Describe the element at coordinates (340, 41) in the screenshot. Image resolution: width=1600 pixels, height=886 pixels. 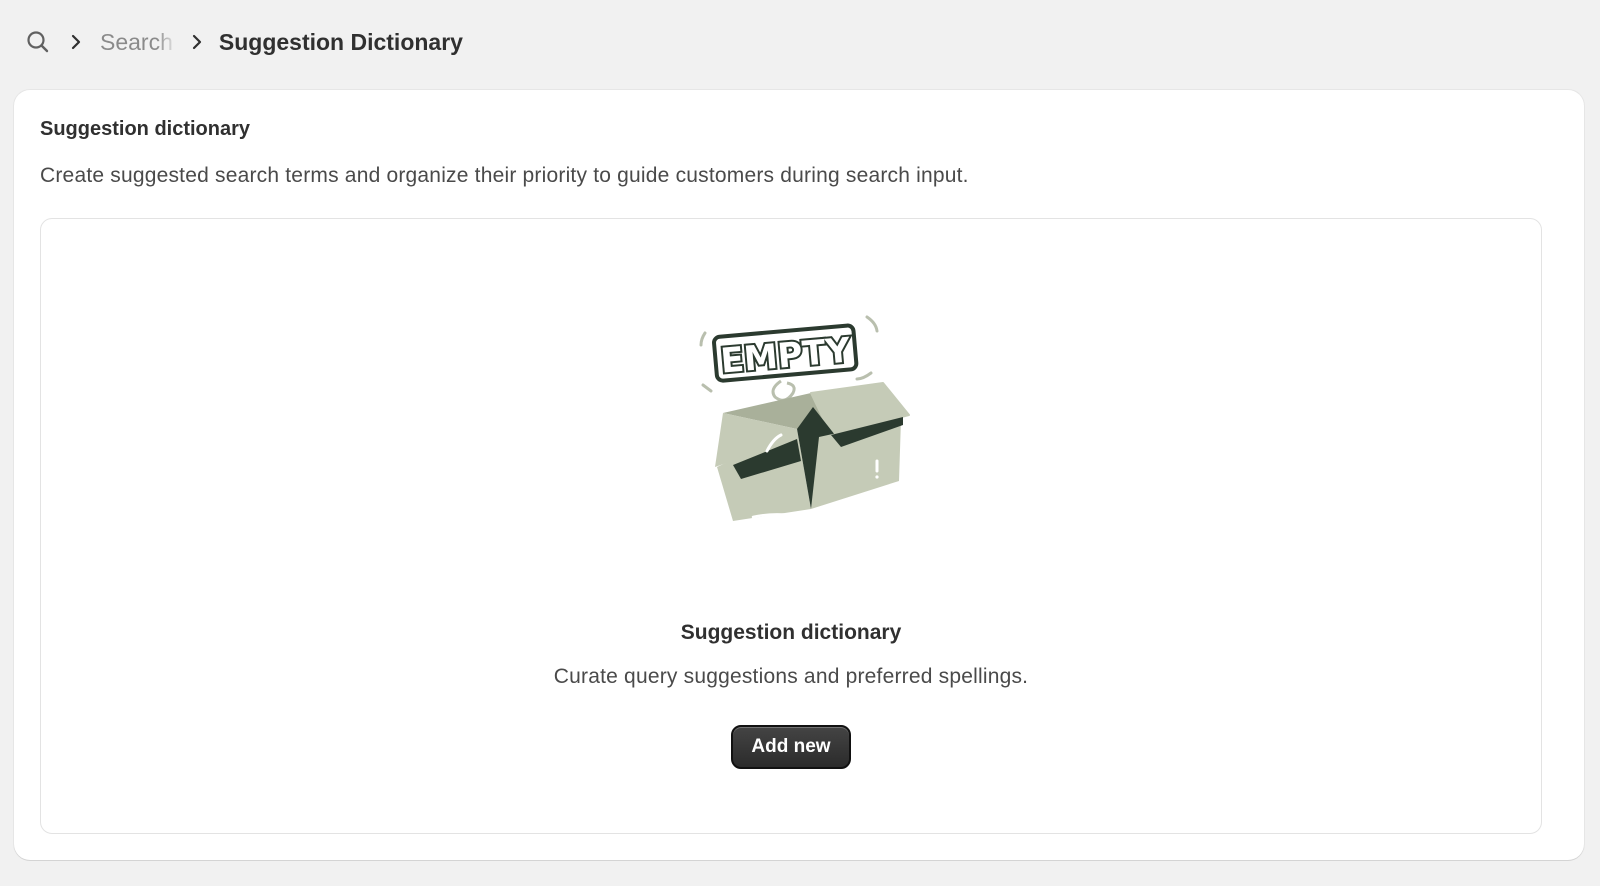
I see `page-title: Suggestion Dictionary` at that location.